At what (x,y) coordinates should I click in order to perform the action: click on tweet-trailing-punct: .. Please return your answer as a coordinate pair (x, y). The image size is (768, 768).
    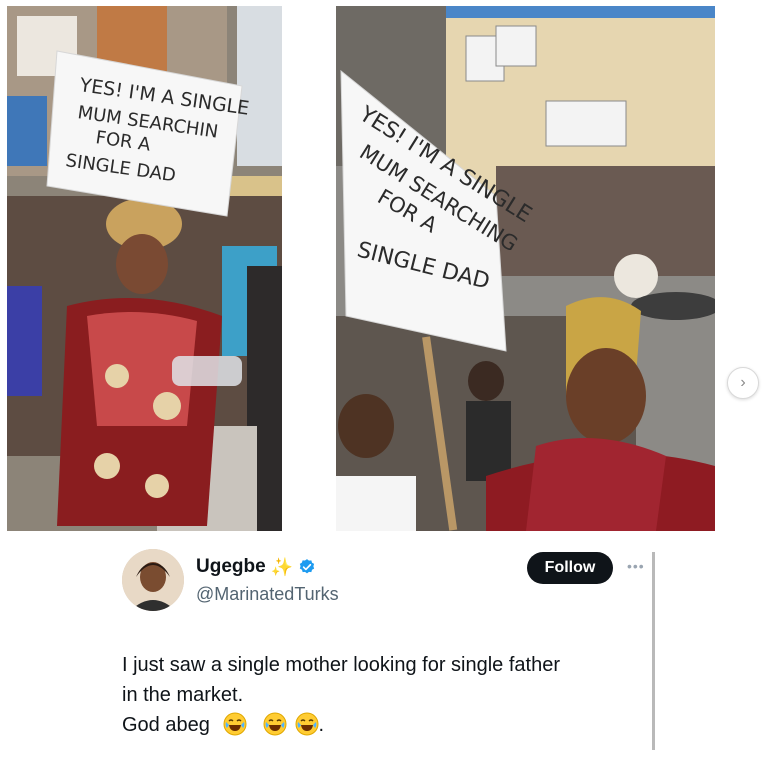
    Looking at the image, I should click on (321, 725).